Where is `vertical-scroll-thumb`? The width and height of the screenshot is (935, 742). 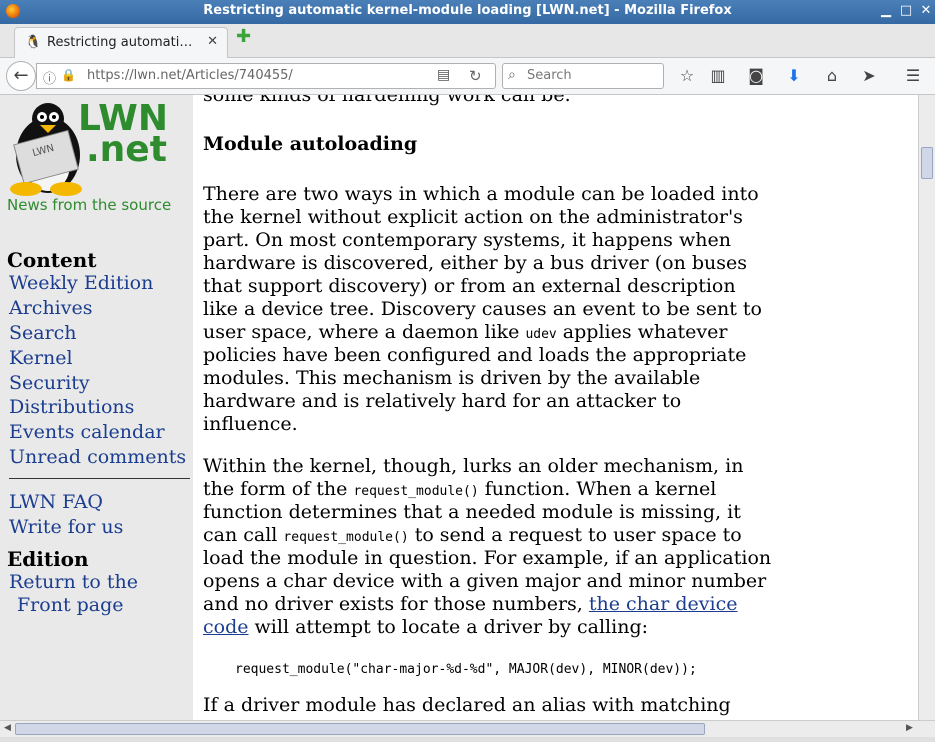
vertical-scroll-thumb is located at coordinates (927, 163).